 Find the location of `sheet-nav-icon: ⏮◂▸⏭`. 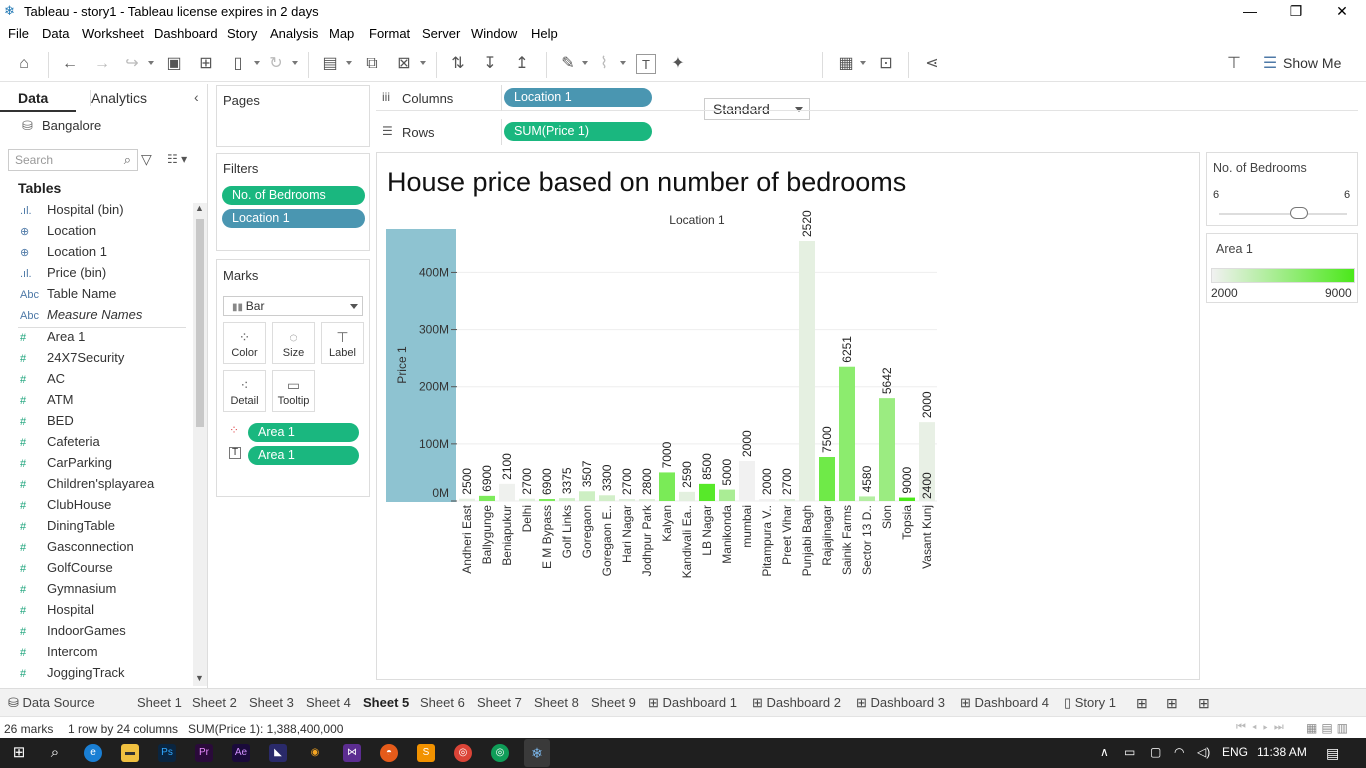

sheet-nav-icon: ⏮◂▸⏭ is located at coordinates (1263, 727).